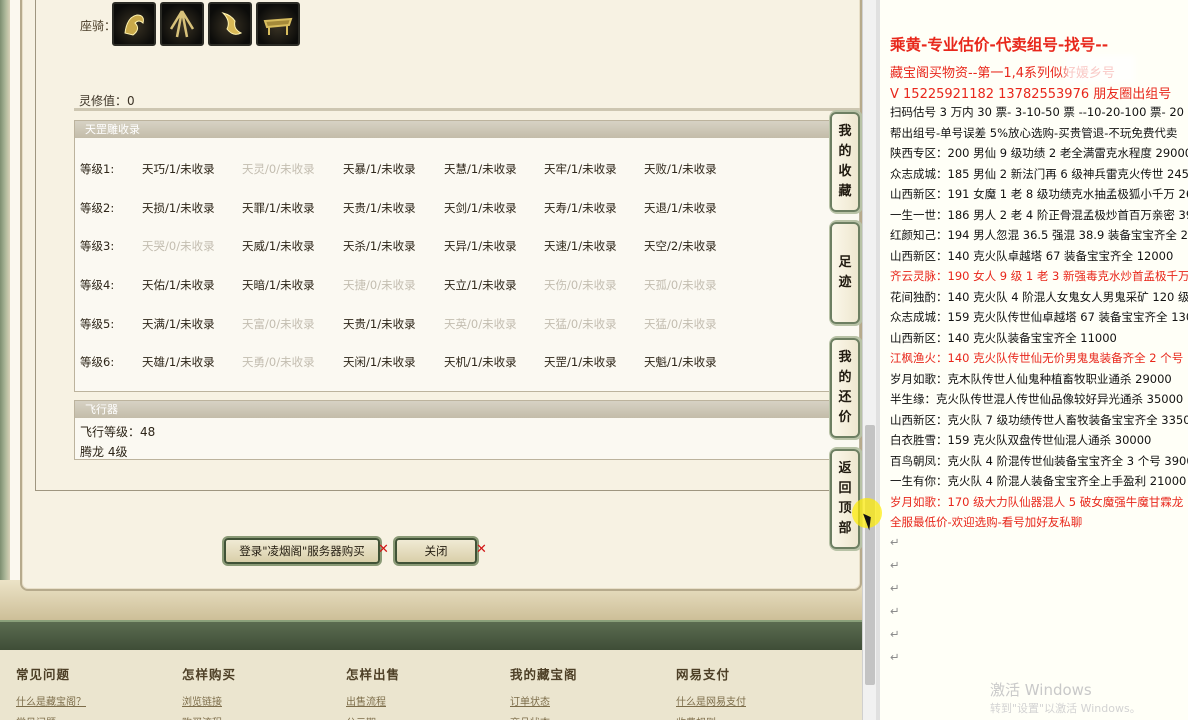 Image resolution: width=1188 pixels, height=720 pixels. I want to click on collection-cell: 天立/1/未收录, so click(480, 285).